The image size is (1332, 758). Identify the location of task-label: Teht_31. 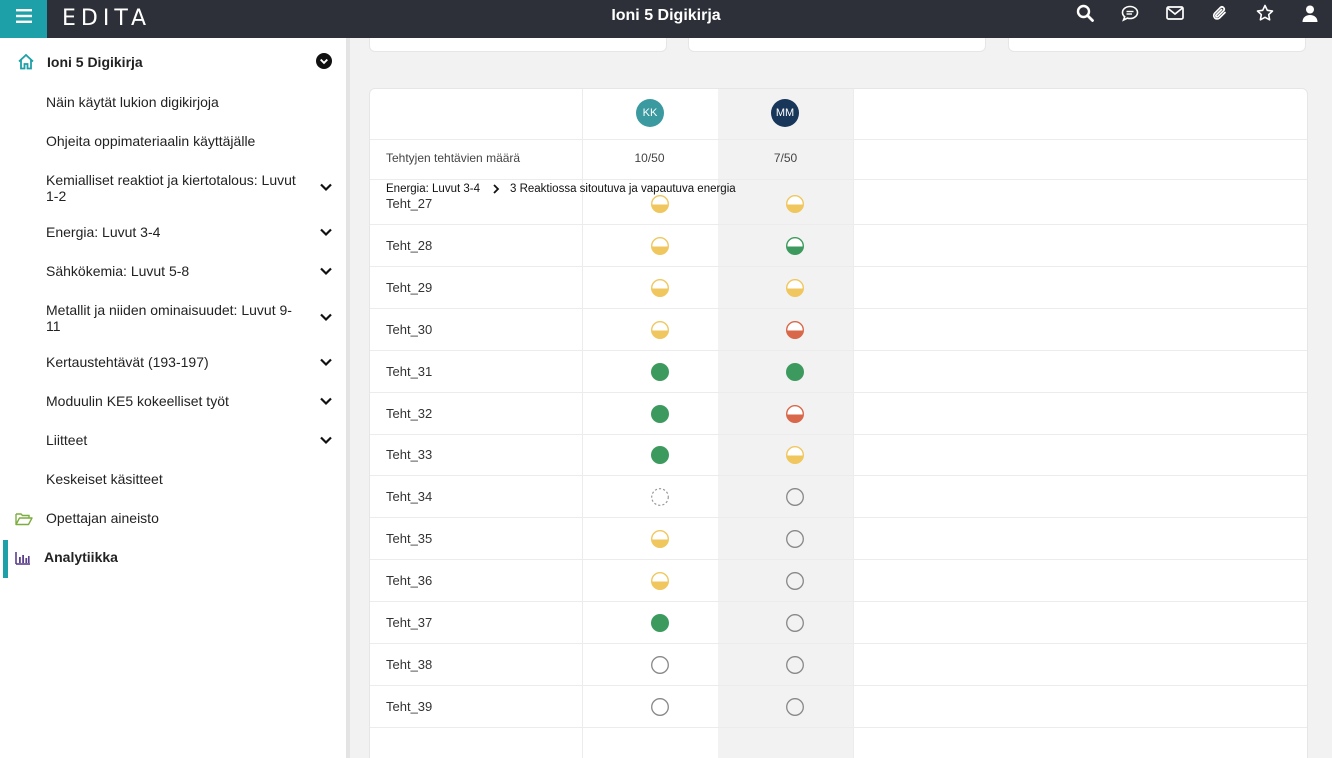
(409, 371).